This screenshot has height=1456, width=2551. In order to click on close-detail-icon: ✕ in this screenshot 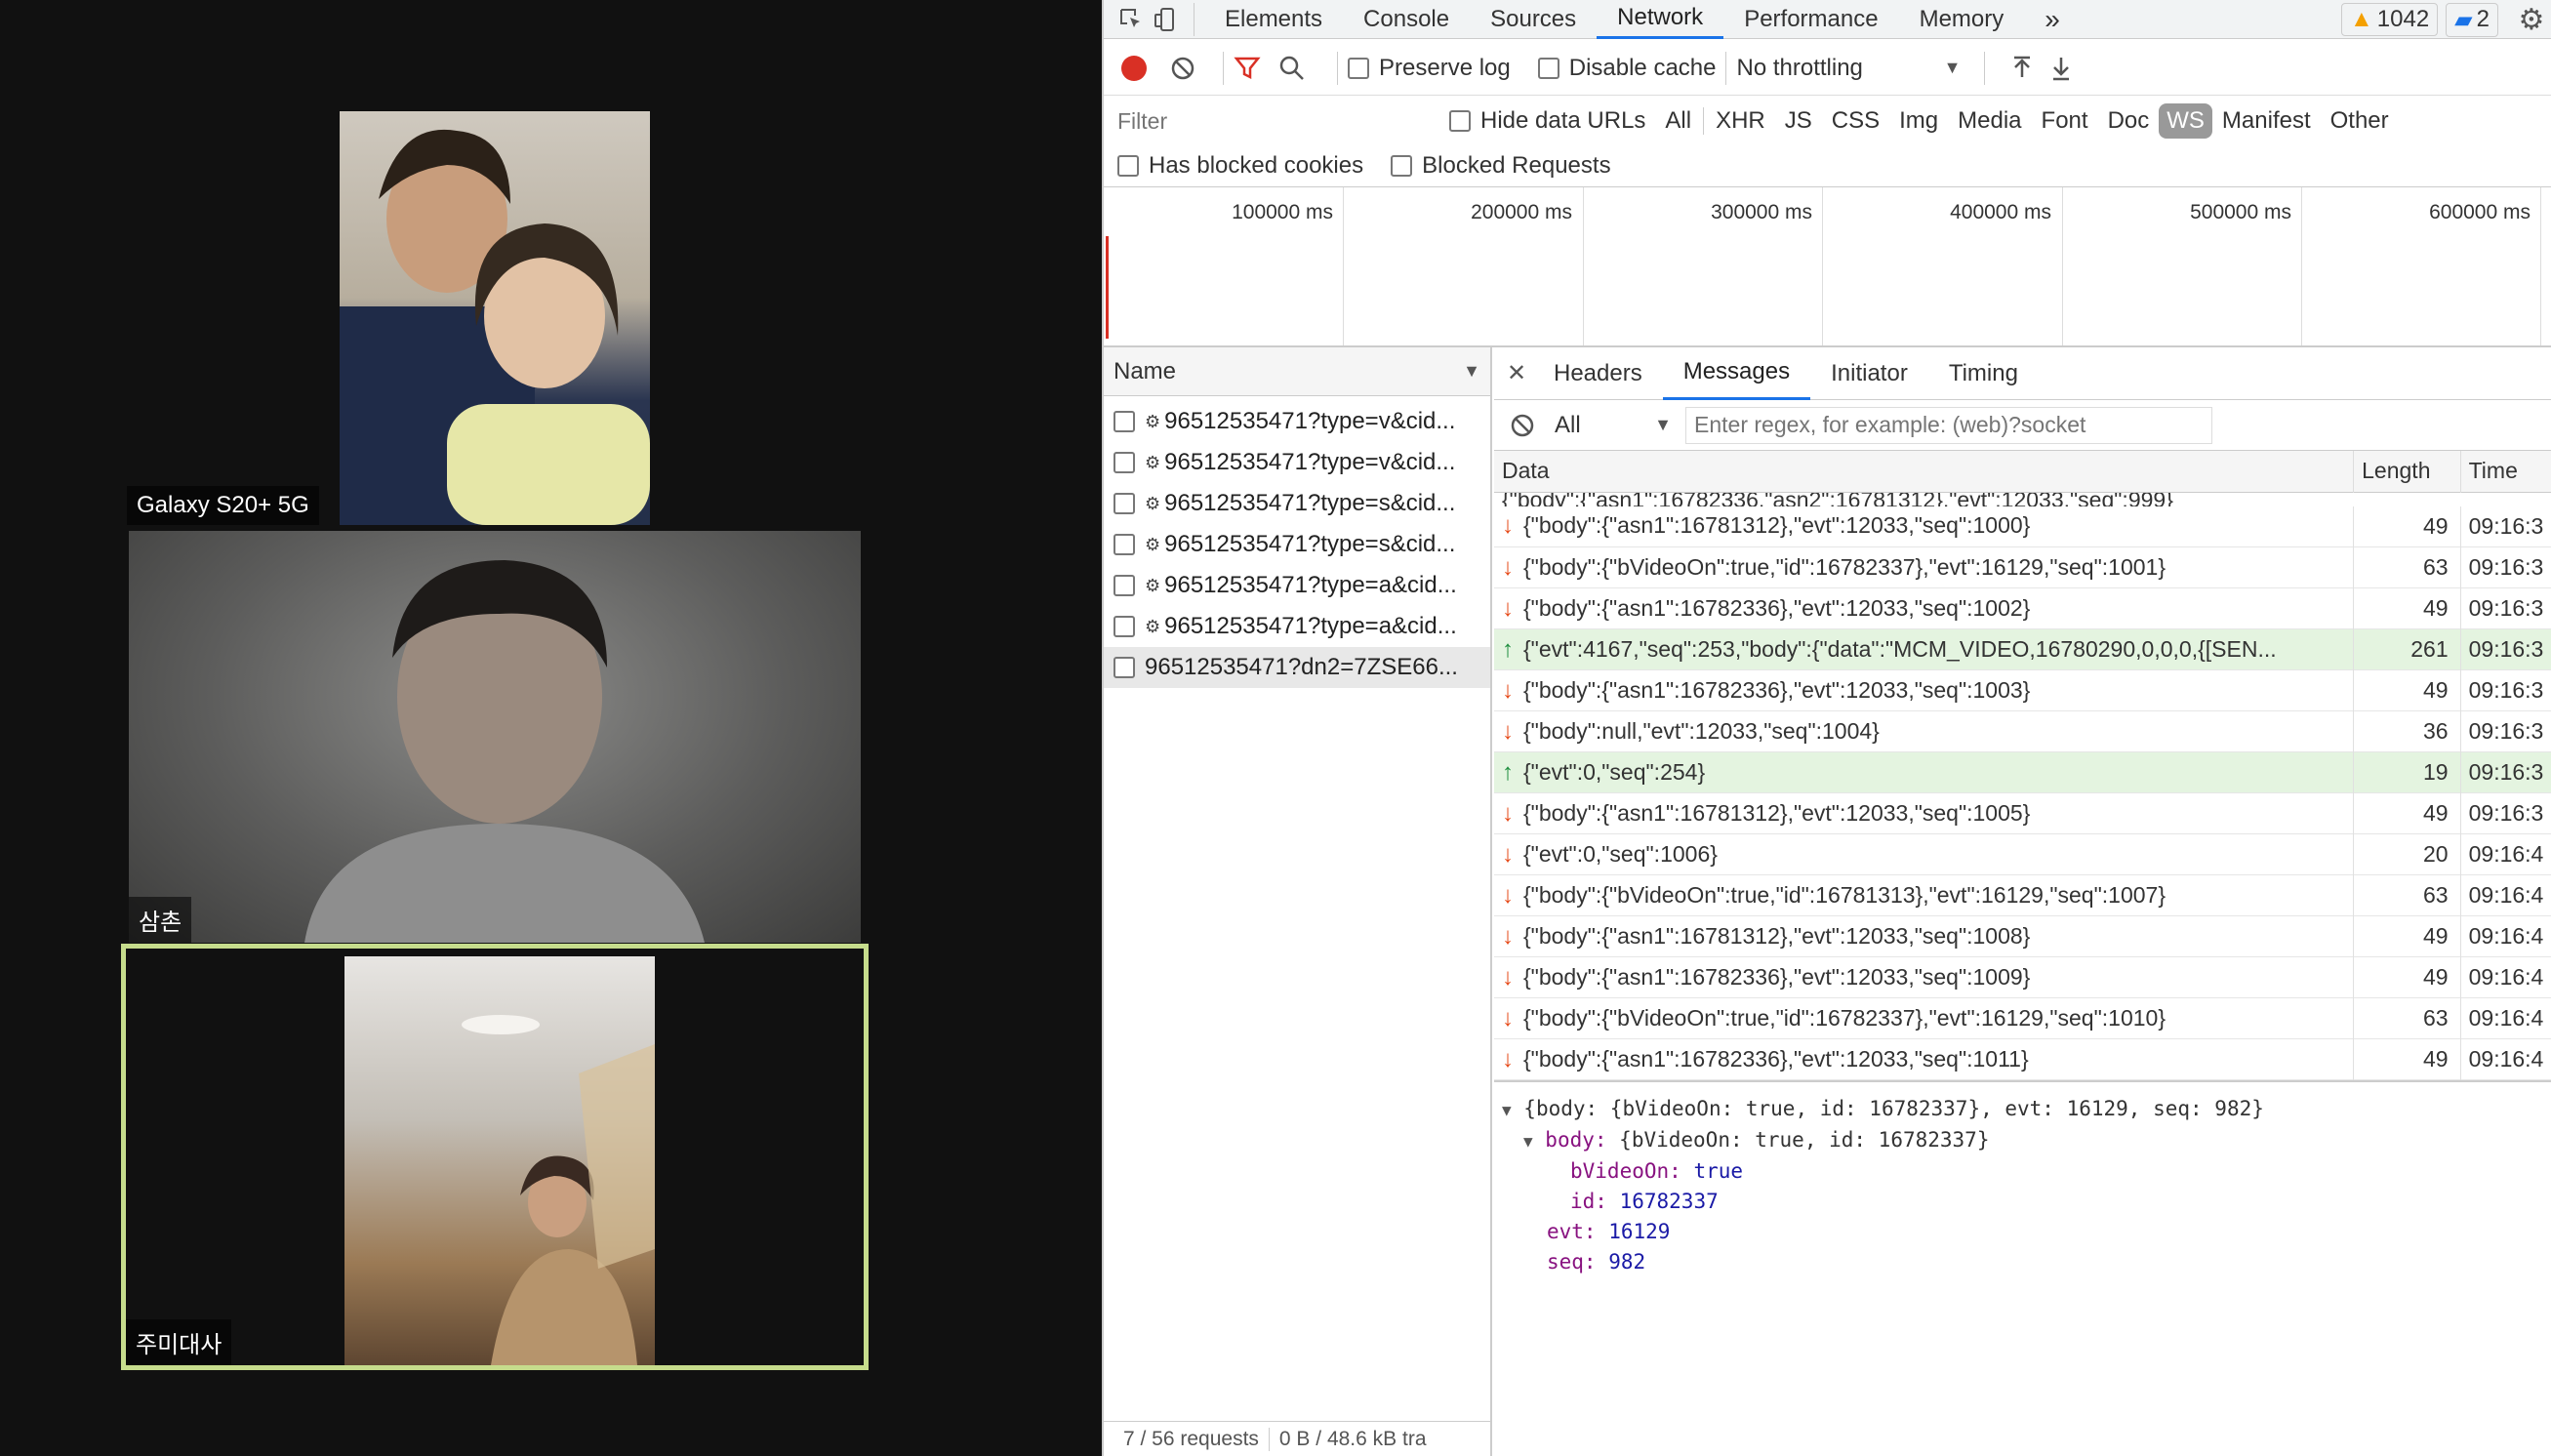, I will do `click(1516, 373)`.